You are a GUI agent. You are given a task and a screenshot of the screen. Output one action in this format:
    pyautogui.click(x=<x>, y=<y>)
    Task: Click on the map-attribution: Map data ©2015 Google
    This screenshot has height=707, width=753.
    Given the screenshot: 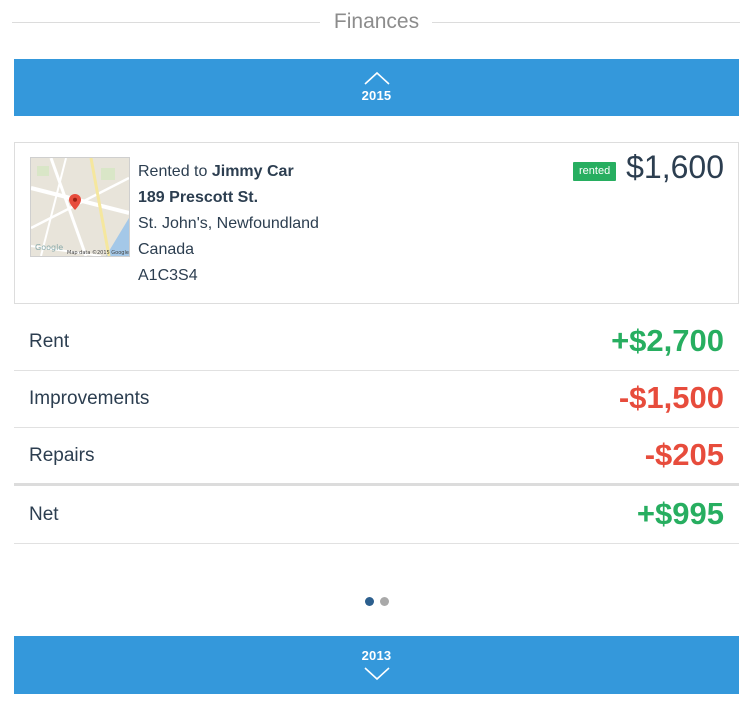 What is the action you would take?
    pyautogui.click(x=98, y=252)
    